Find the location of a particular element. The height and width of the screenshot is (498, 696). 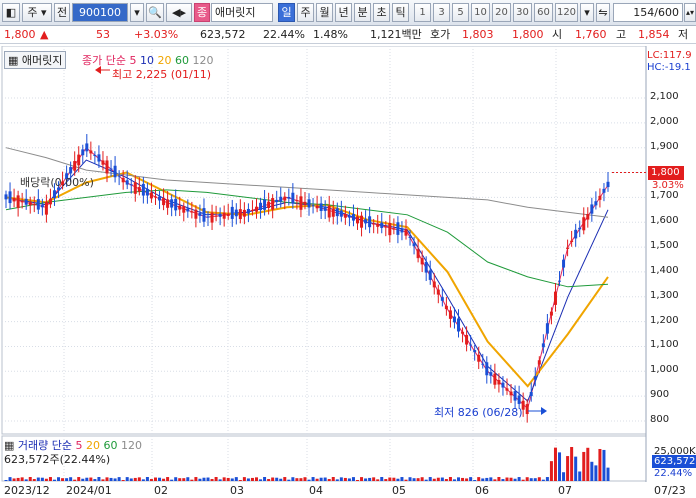

page-counter: 154/600 is located at coordinates (648, 12).